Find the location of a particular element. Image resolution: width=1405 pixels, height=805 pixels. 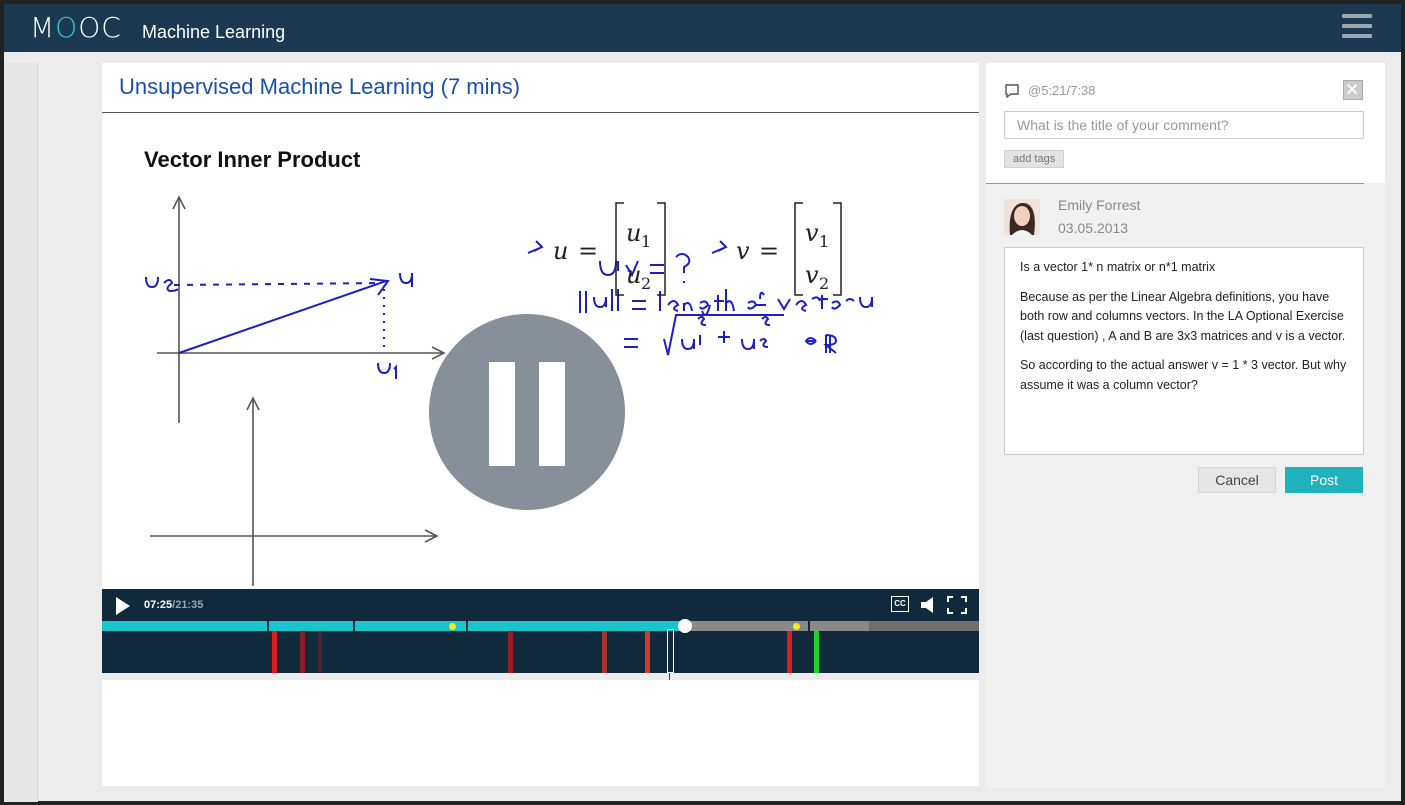

cancel-button: Cancel is located at coordinates (1237, 480).